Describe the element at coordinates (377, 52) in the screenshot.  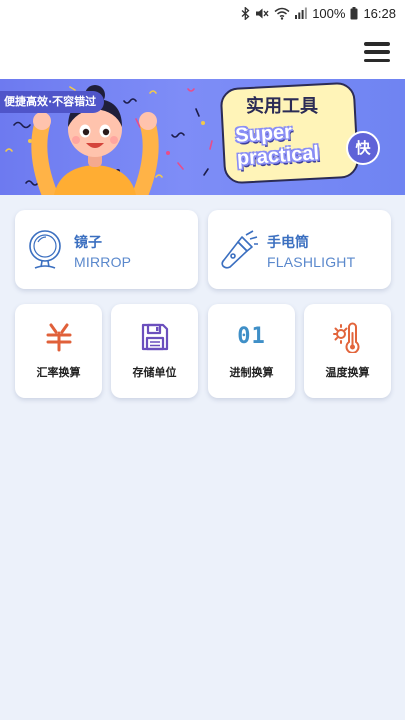
I see `hamburger-menu-icon` at that location.